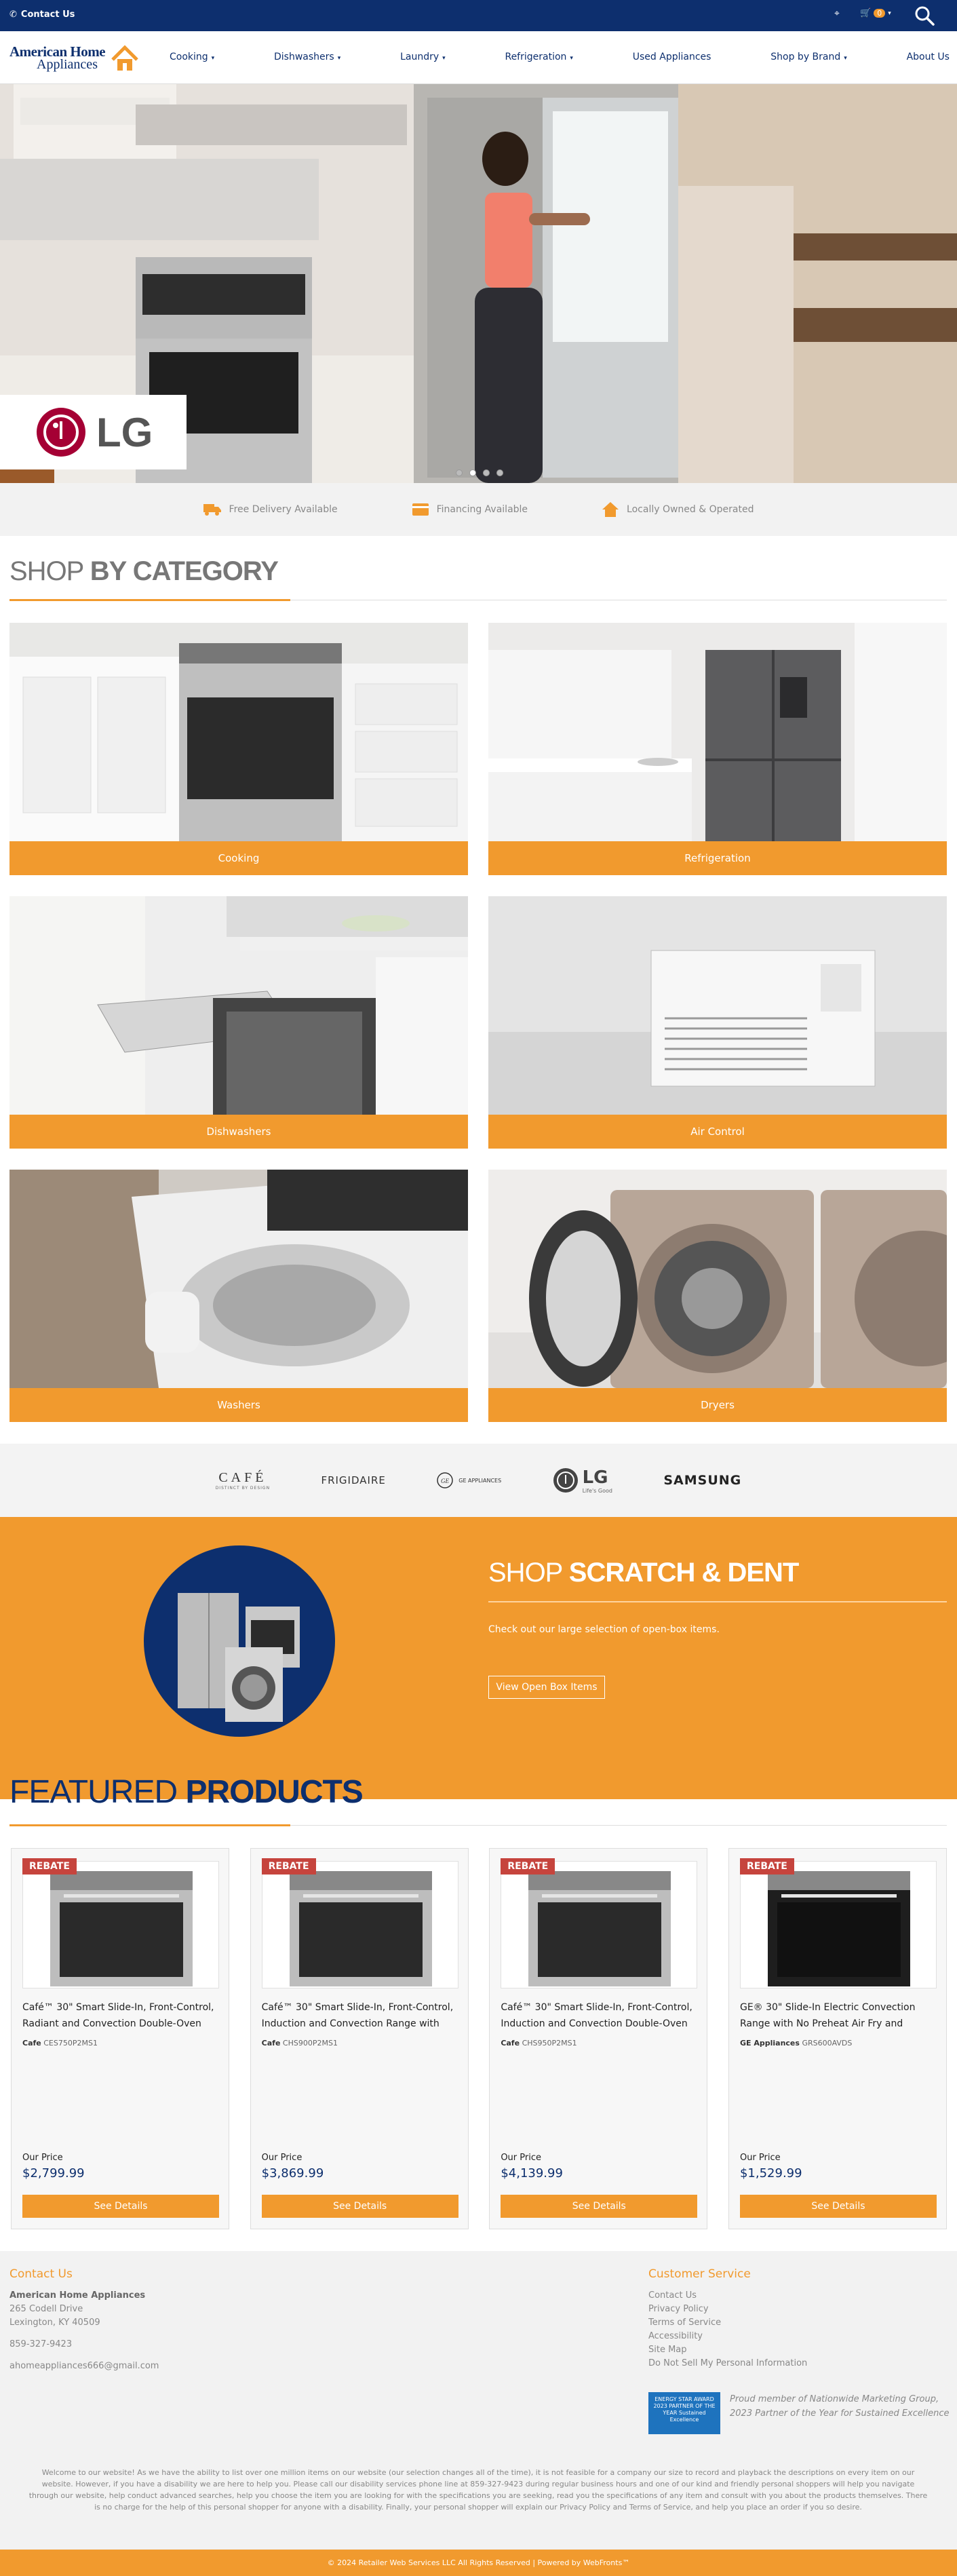  I want to click on logo-house-icon, so click(125, 58).